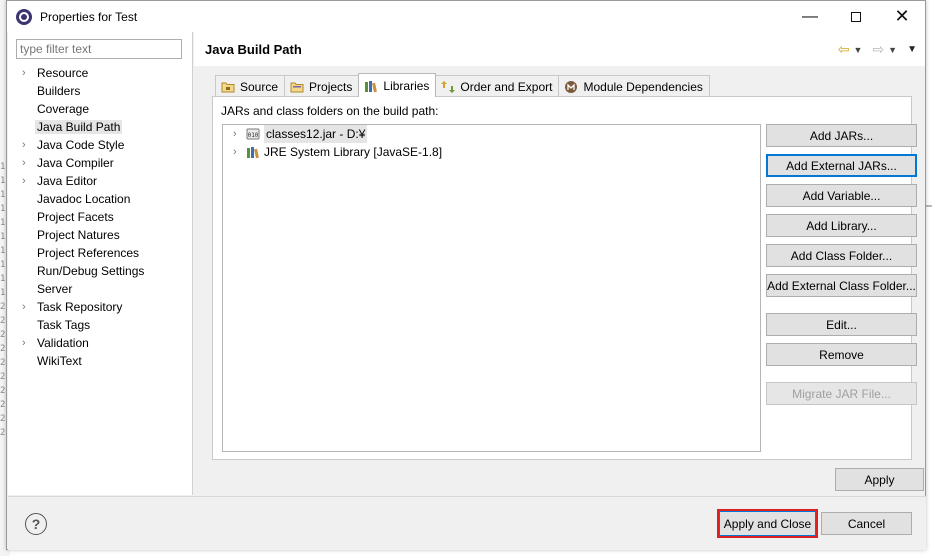 This screenshot has width=932, height=556. I want to click on jre-library-icon, so click(253, 152).